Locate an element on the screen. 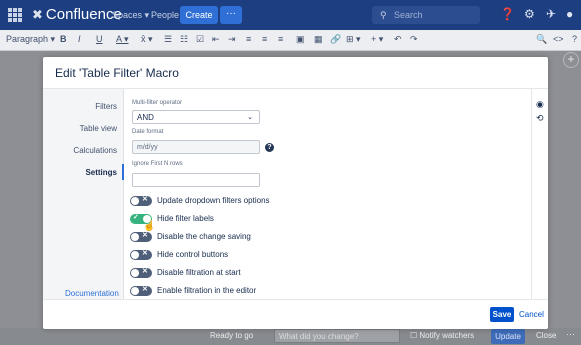 The width and height of the screenshot is (581, 345). sidebar-item-table-view: Table view is located at coordinates (98, 128).